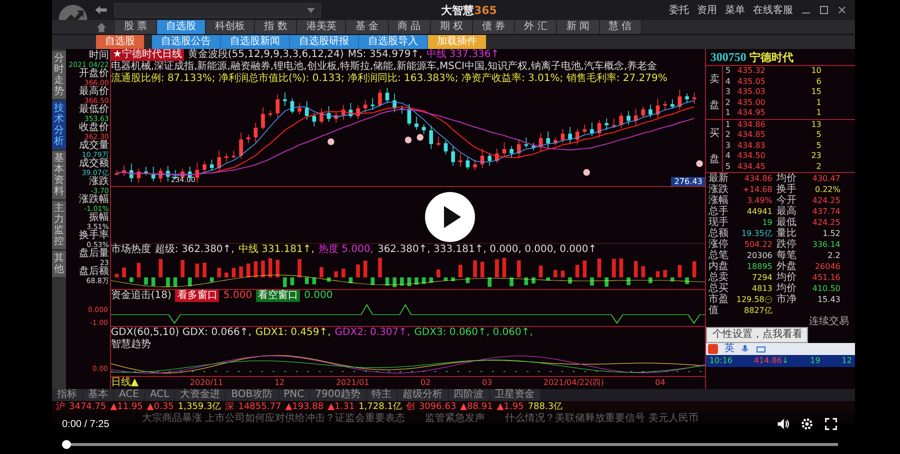 This screenshot has width=900, height=454. What do you see at coordinates (278, 296) in the screenshot?
I see `indicator-header-text: 看空窗口` at bounding box center [278, 296].